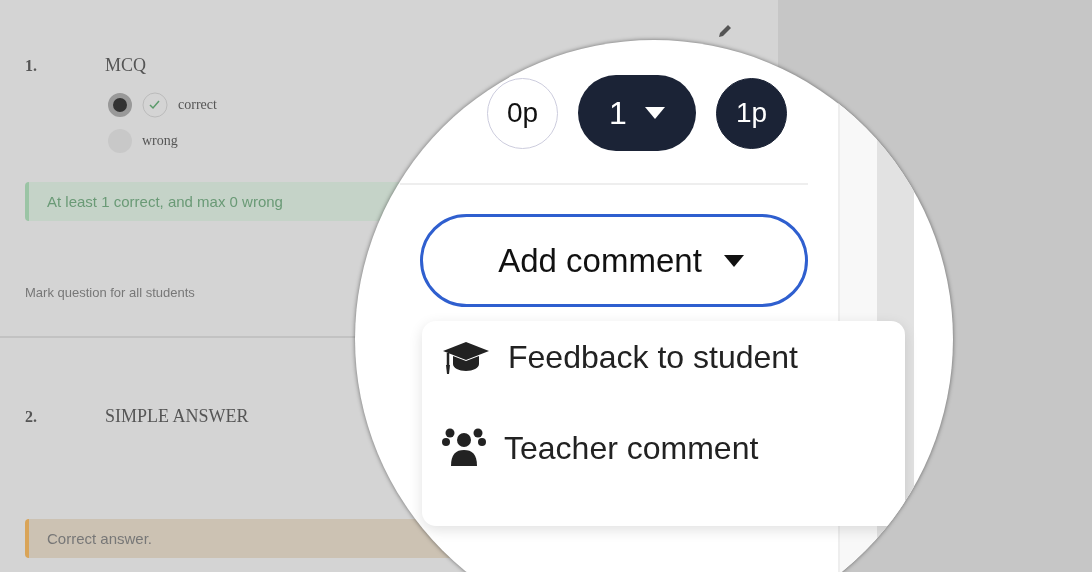  What do you see at coordinates (673, 448) in the screenshot?
I see `menu-item: Teacher comment` at bounding box center [673, 448].